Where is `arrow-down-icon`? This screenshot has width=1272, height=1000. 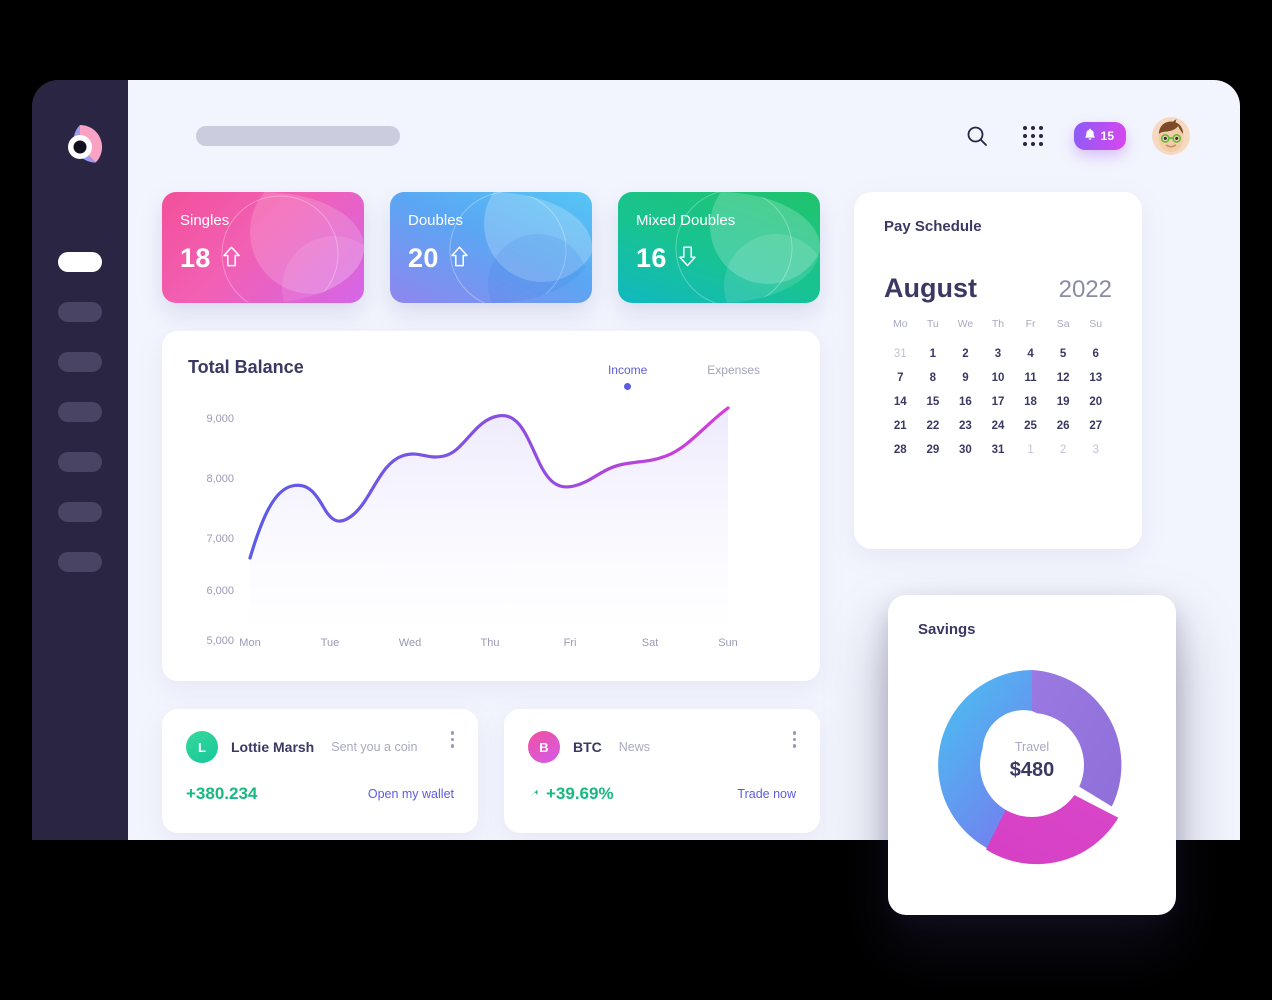
arrow-down-icon is located at coordinates (687, 259).